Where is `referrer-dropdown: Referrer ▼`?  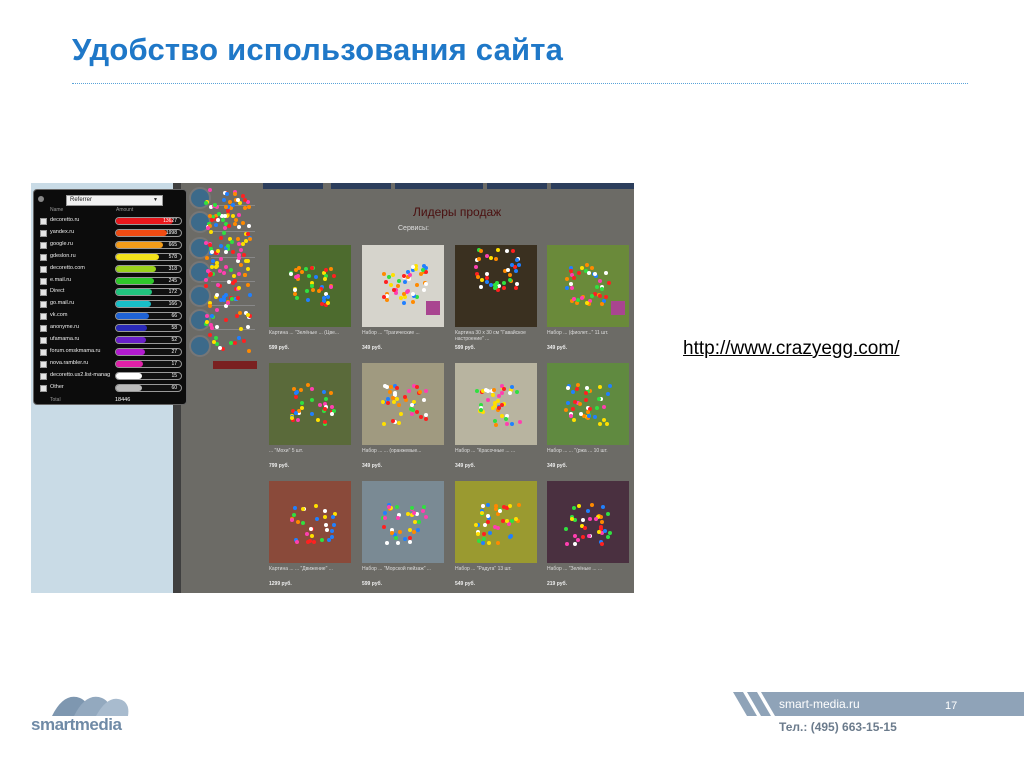
referrer-dropdown: Referrer ▼ is located at coordinates (114, 200).